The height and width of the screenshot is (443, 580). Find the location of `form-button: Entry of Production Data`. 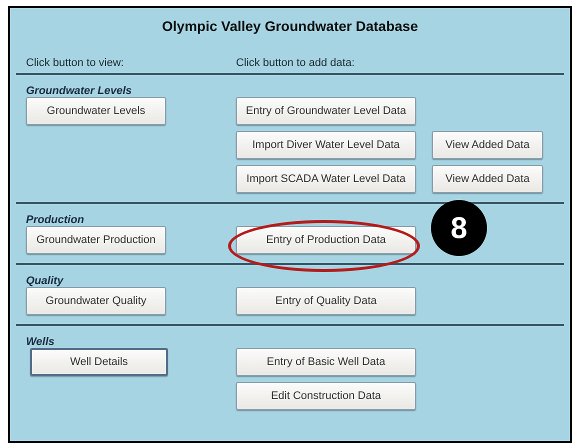

form-button: Entry of Production Data is located at coordinates (326, 240).